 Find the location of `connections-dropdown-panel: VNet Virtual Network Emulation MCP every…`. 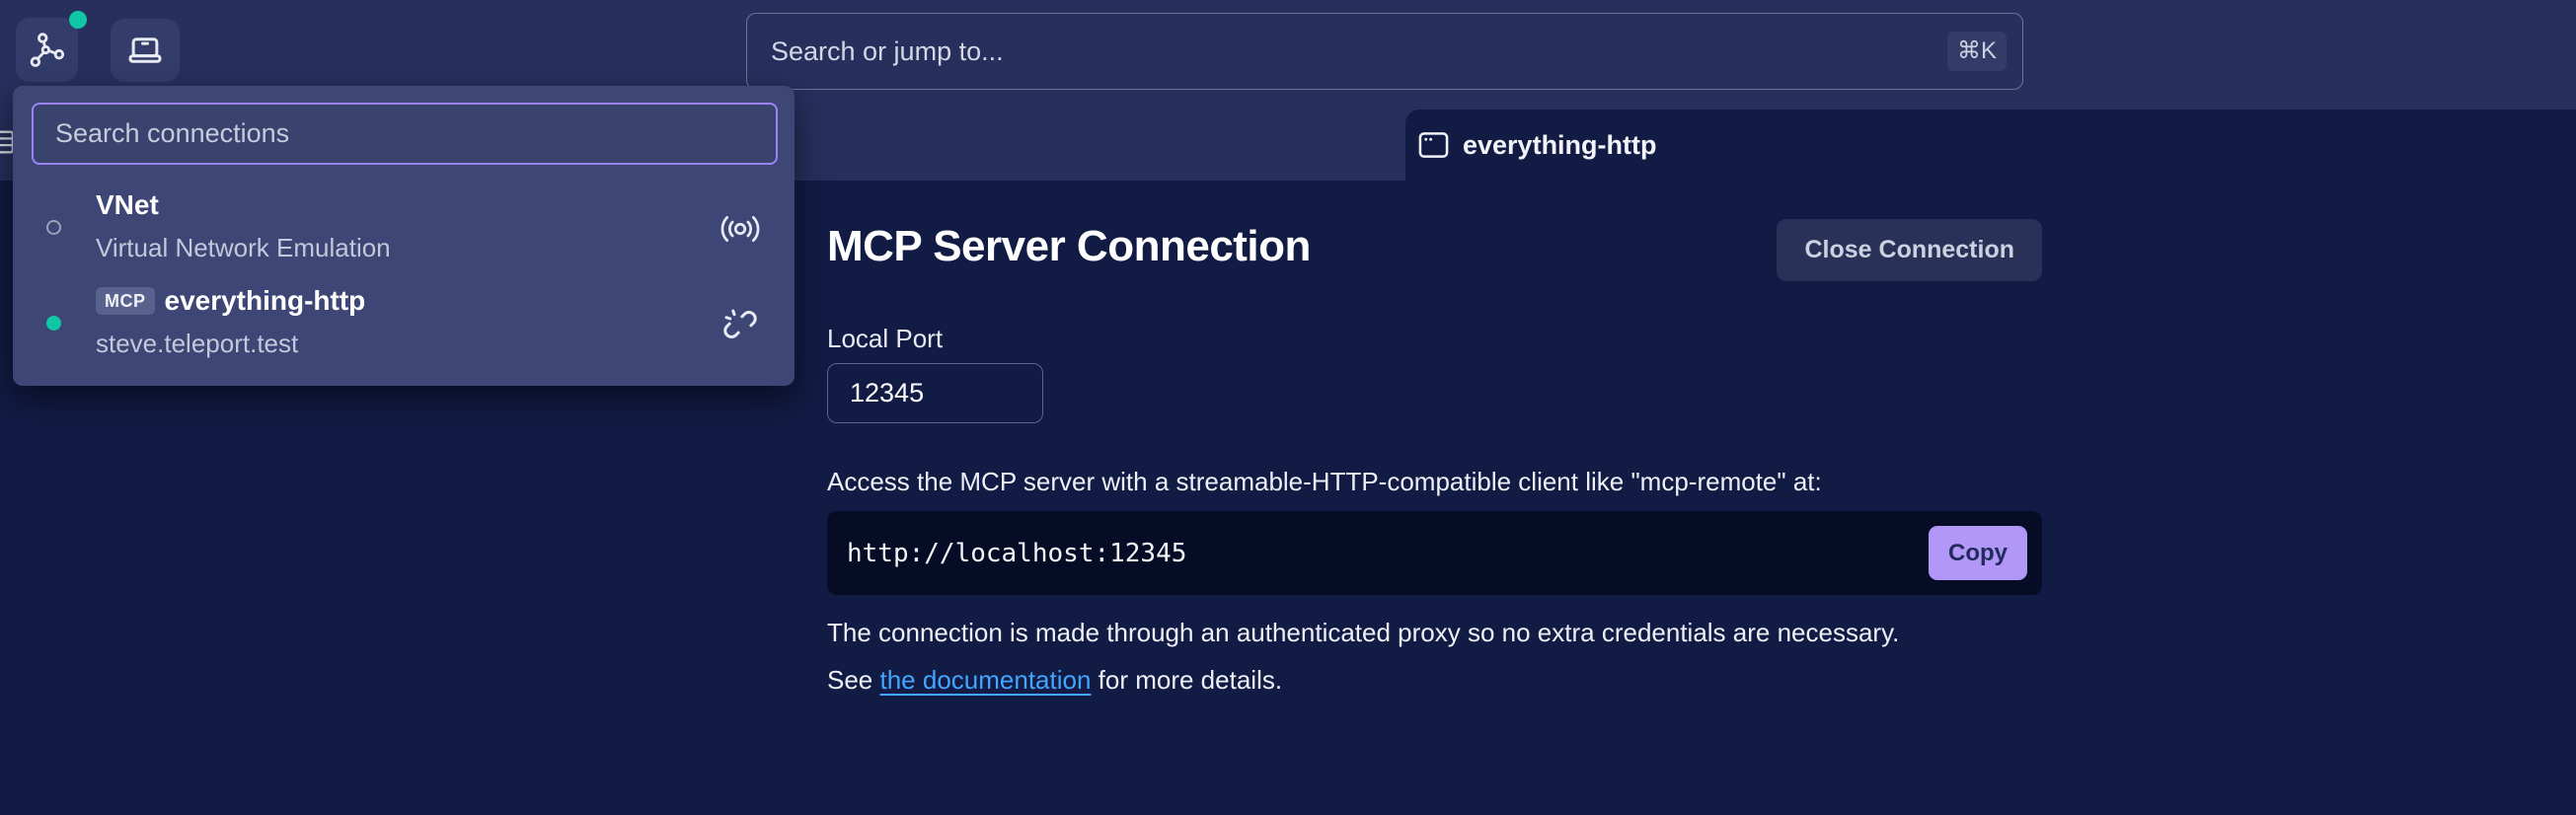

connections-dropdown-panel: VNet Virtual Network Emulation MCP every… is located at coordinates (404, 236).